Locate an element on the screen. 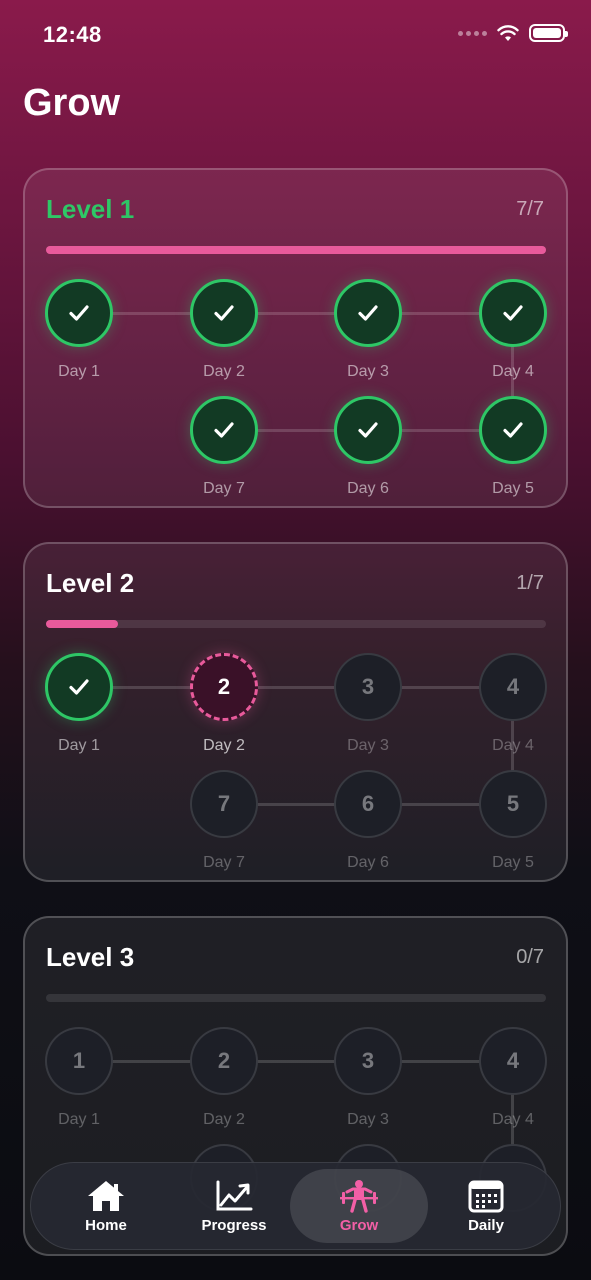 This screenshot has width=591, height=1280. status-bar: 12:48 is located at coordinates (295, 35).